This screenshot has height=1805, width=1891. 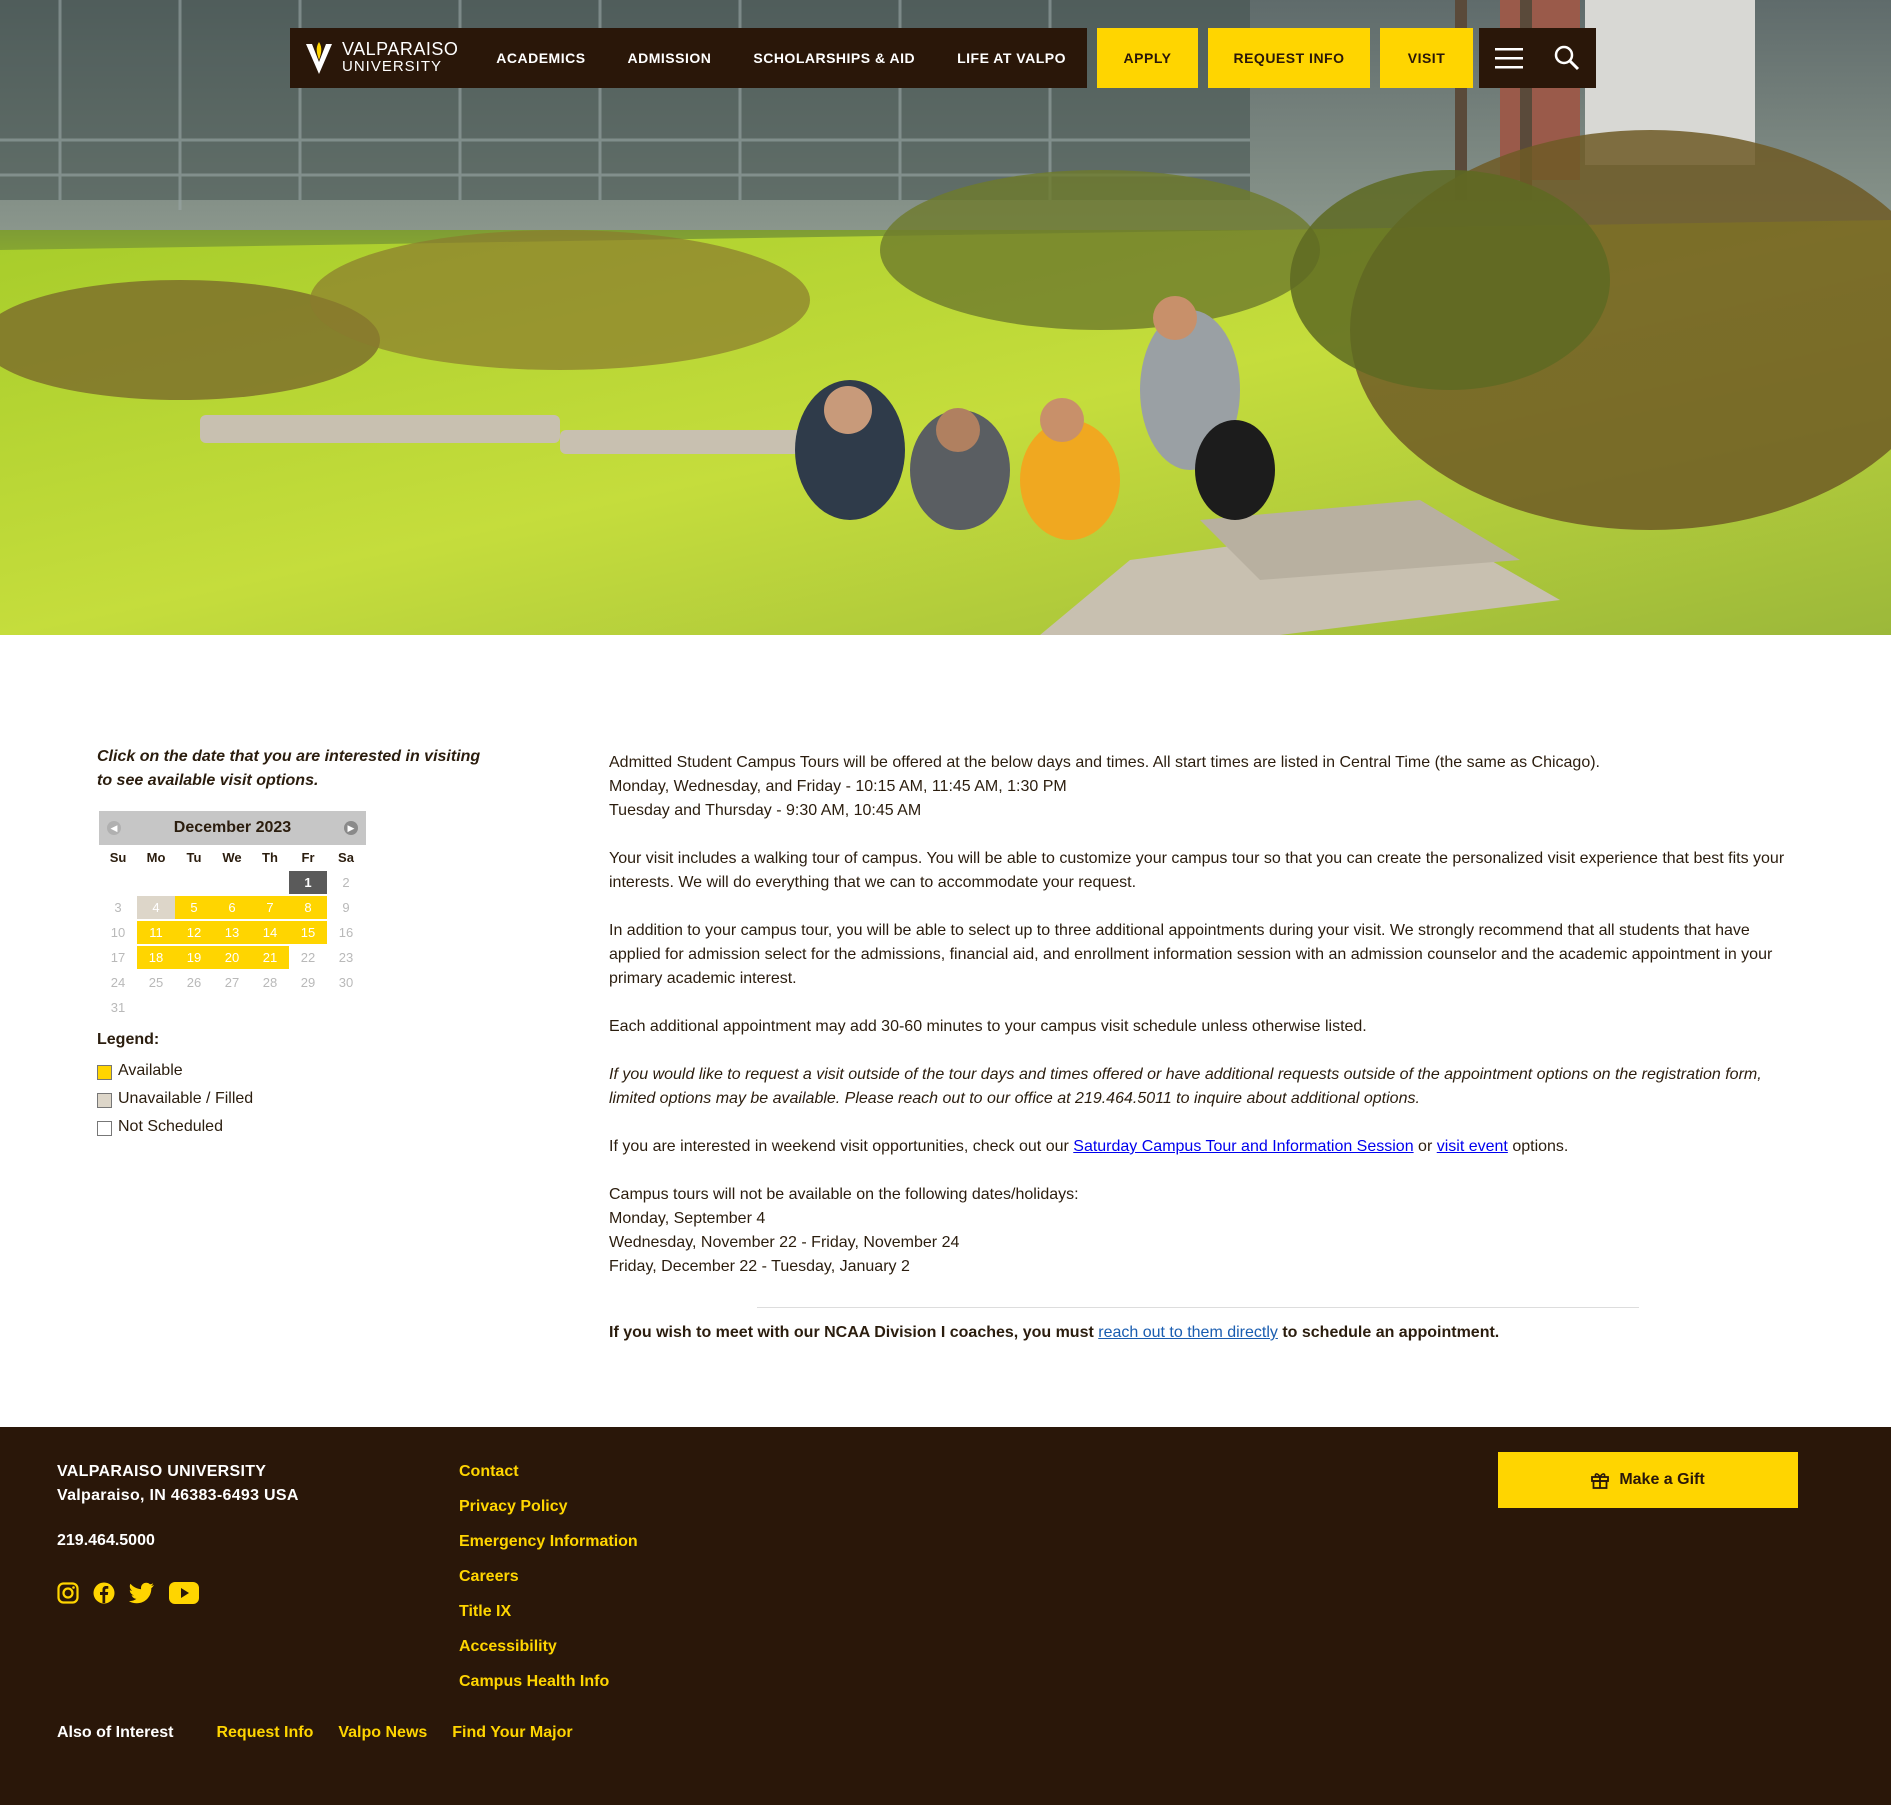 What do you see at coordinates (1188, 1332) in the screenshot?
I see `reach-out-coaches-link: reach out to them directly` at bounding box center [1188, 1332].